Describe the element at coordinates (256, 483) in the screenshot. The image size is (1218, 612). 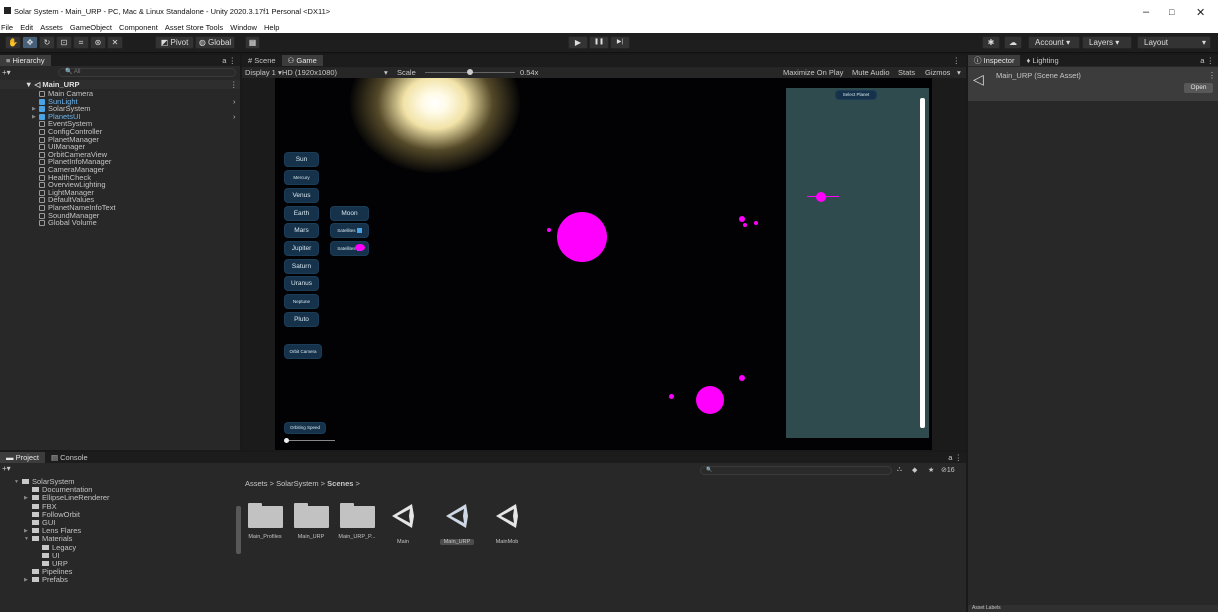
I see `breadcrumb-assets: Assets` at that location.